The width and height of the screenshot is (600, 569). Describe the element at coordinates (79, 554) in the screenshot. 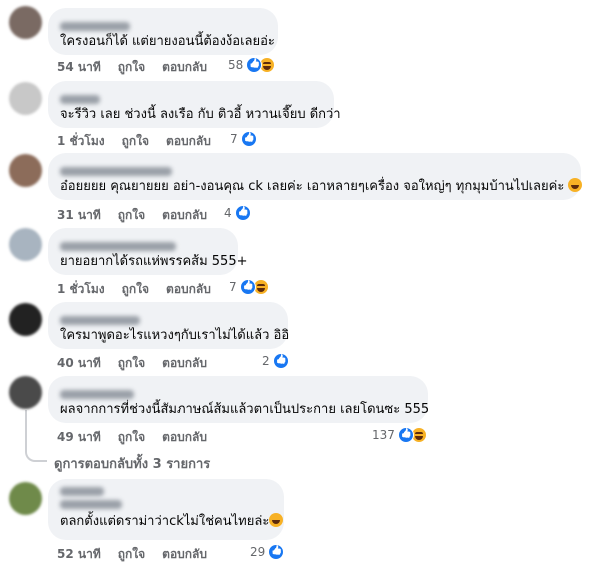

I see `timestamp: 52 นาที` at that location.